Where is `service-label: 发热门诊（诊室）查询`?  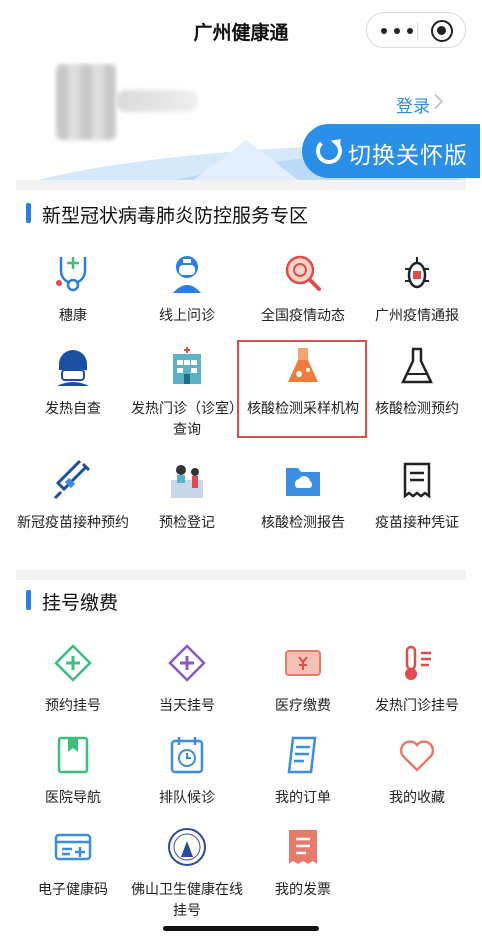 service-label: 发热门诊（诊室）查询 is located at coordinates (187, 418).